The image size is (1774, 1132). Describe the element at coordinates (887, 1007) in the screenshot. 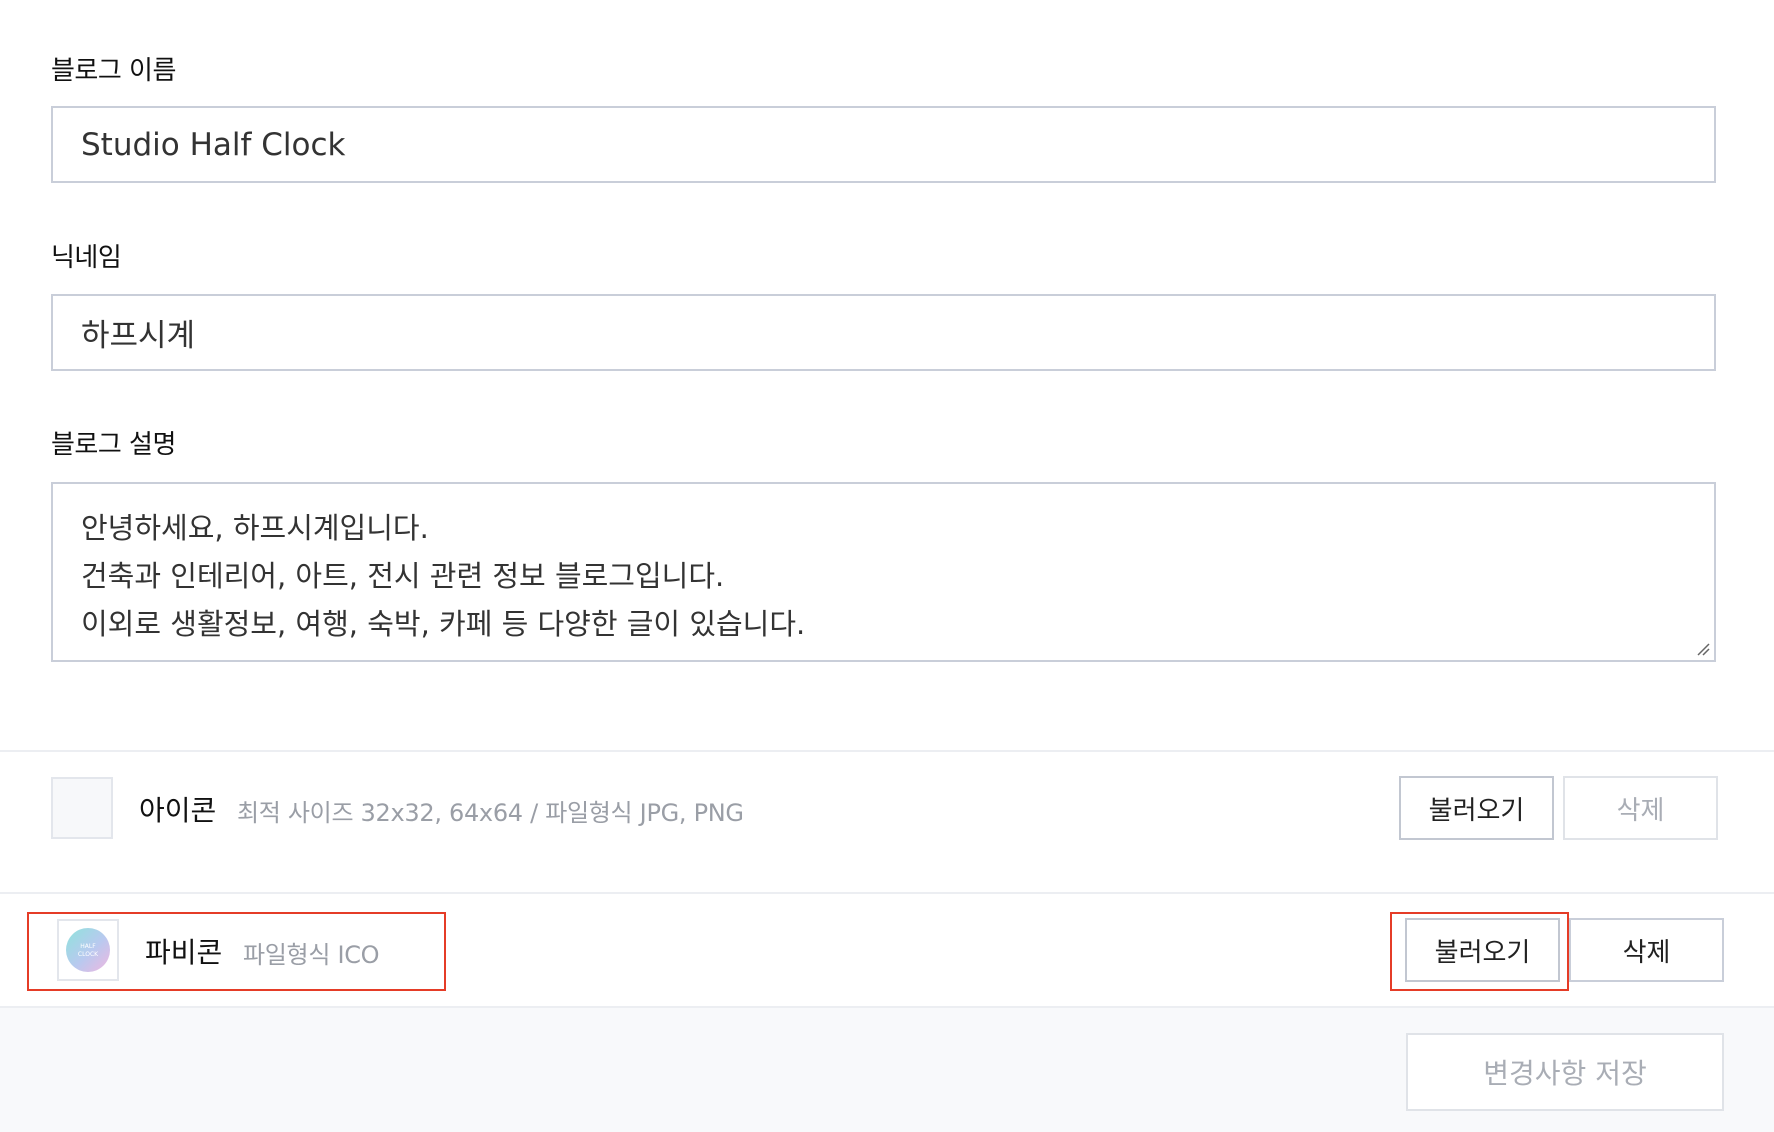

I see `footer-divider` at that location.